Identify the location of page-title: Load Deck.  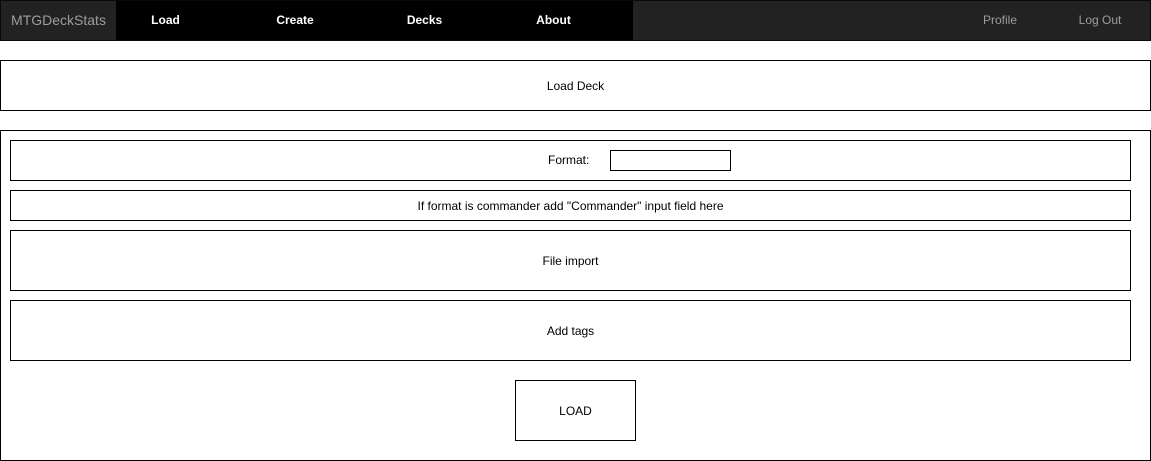
(575, 85).